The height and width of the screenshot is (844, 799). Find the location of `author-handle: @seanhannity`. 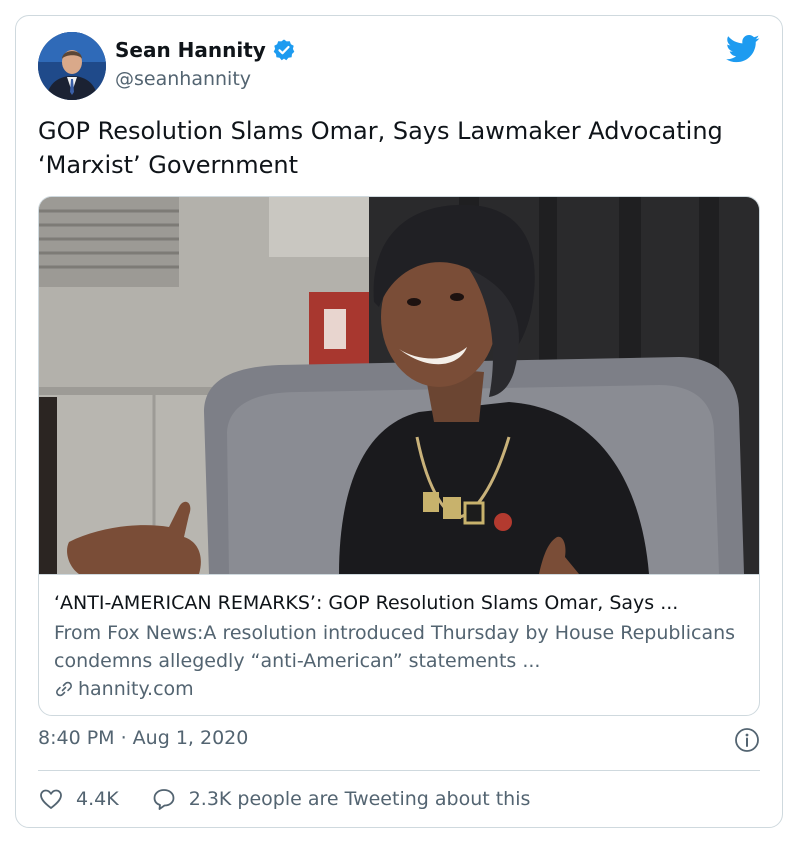

author-handle: @seanhannity is located at coordinates (183, 79).